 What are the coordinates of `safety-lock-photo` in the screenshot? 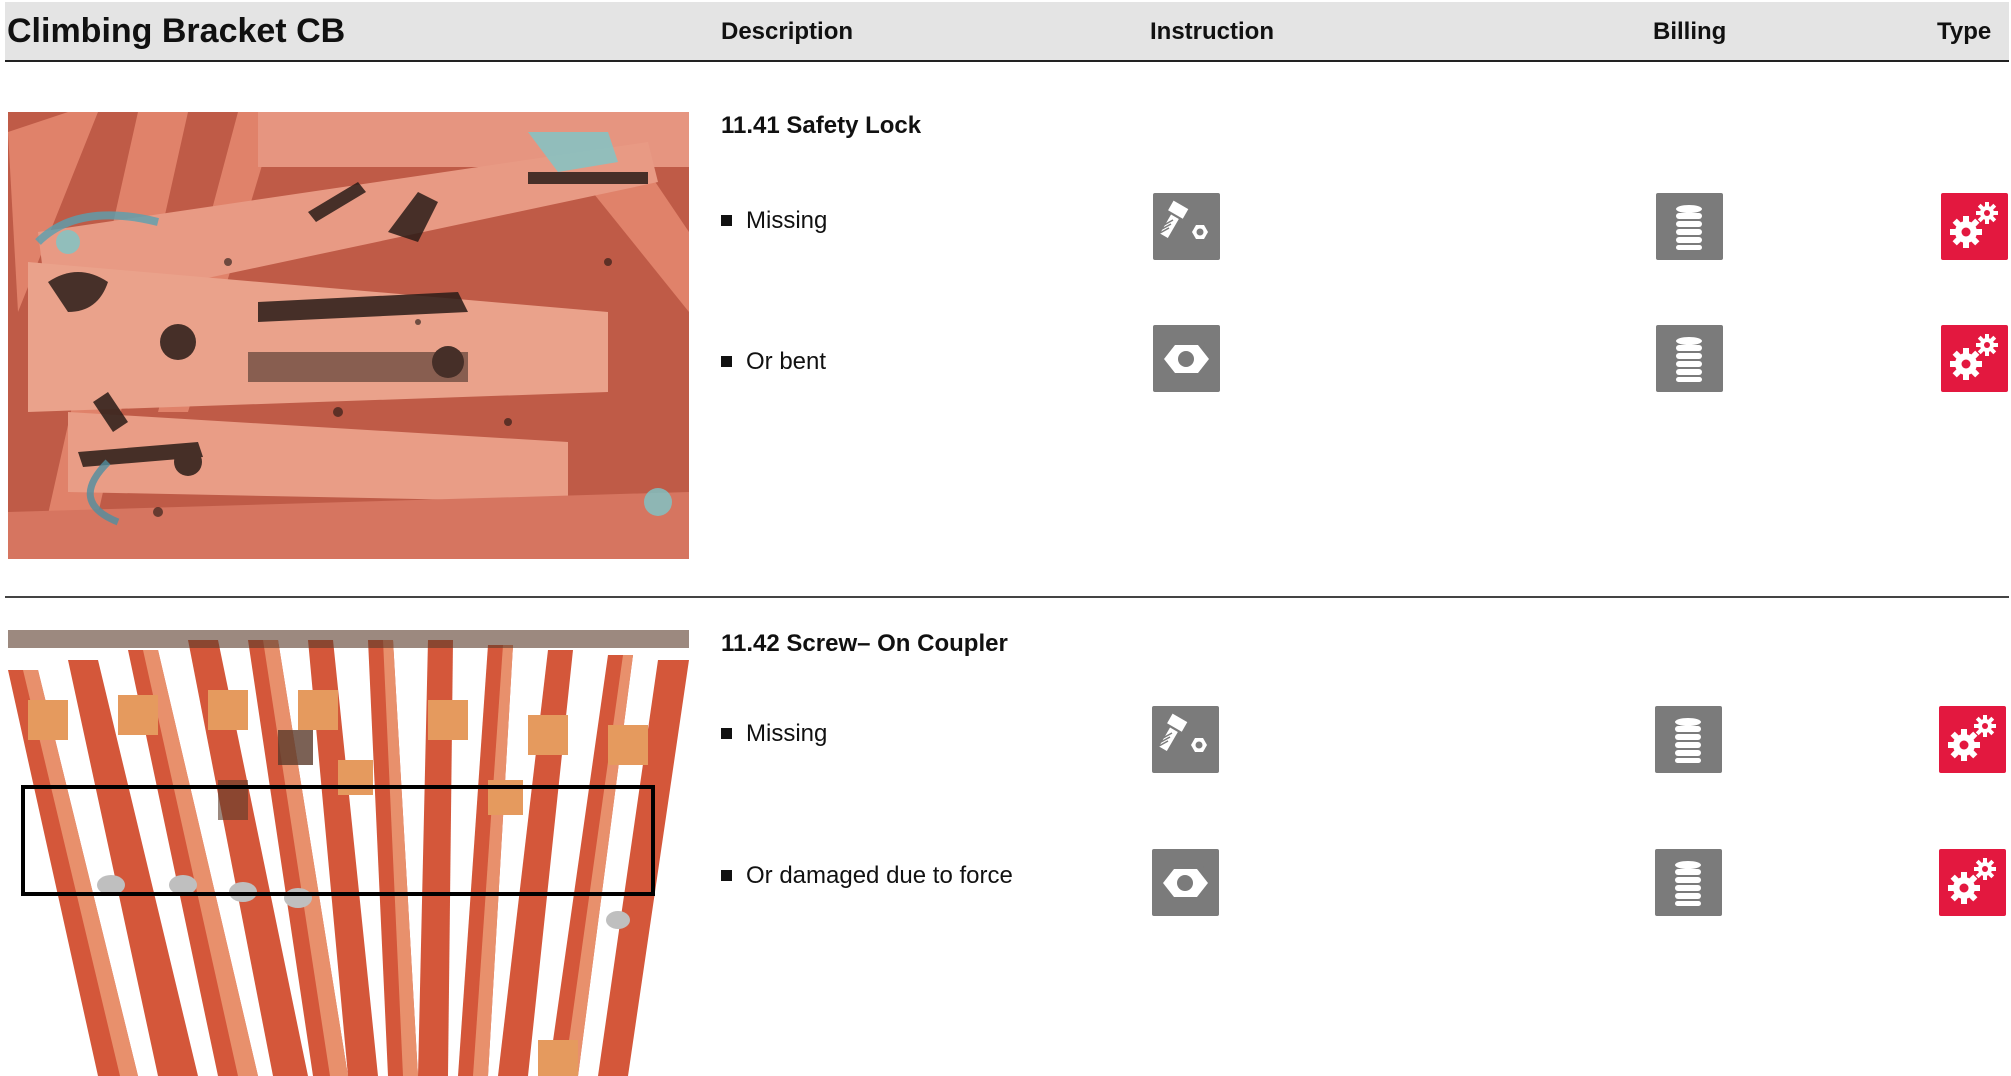 It's located at (348, 335).